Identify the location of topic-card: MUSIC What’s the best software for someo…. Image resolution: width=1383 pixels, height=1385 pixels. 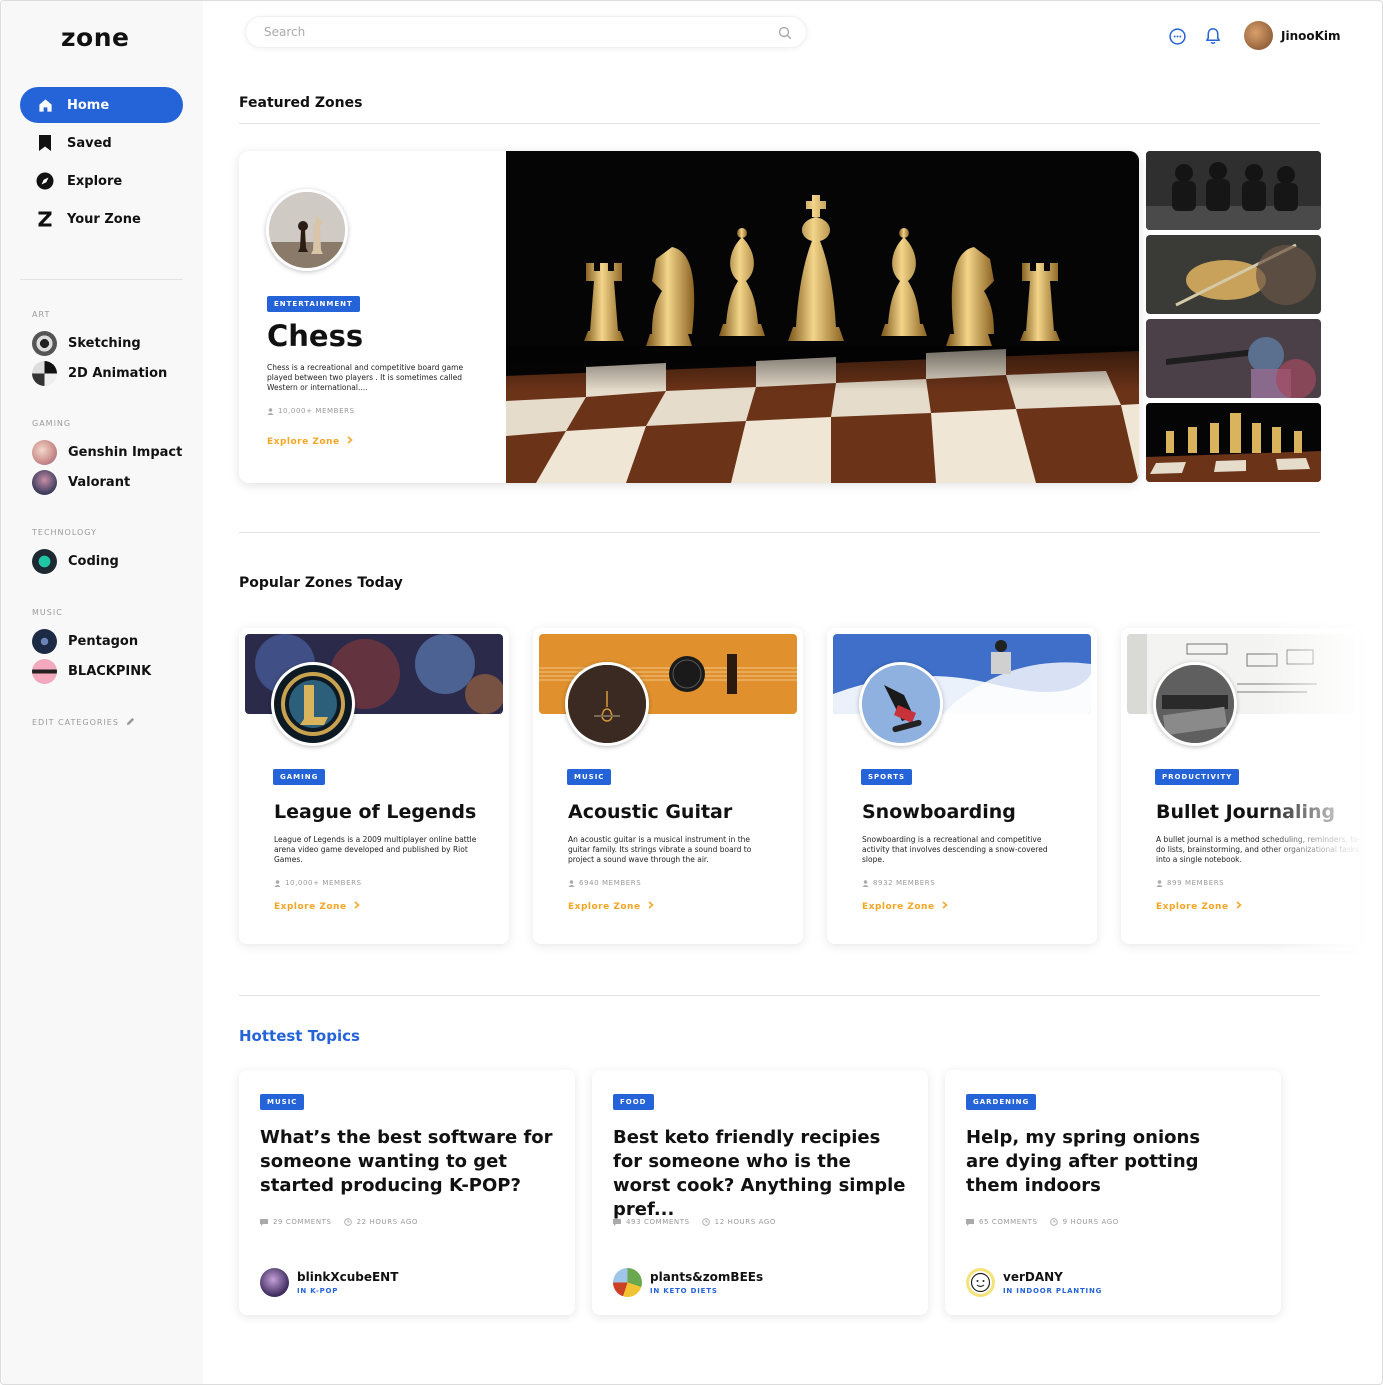
(407, 1192).